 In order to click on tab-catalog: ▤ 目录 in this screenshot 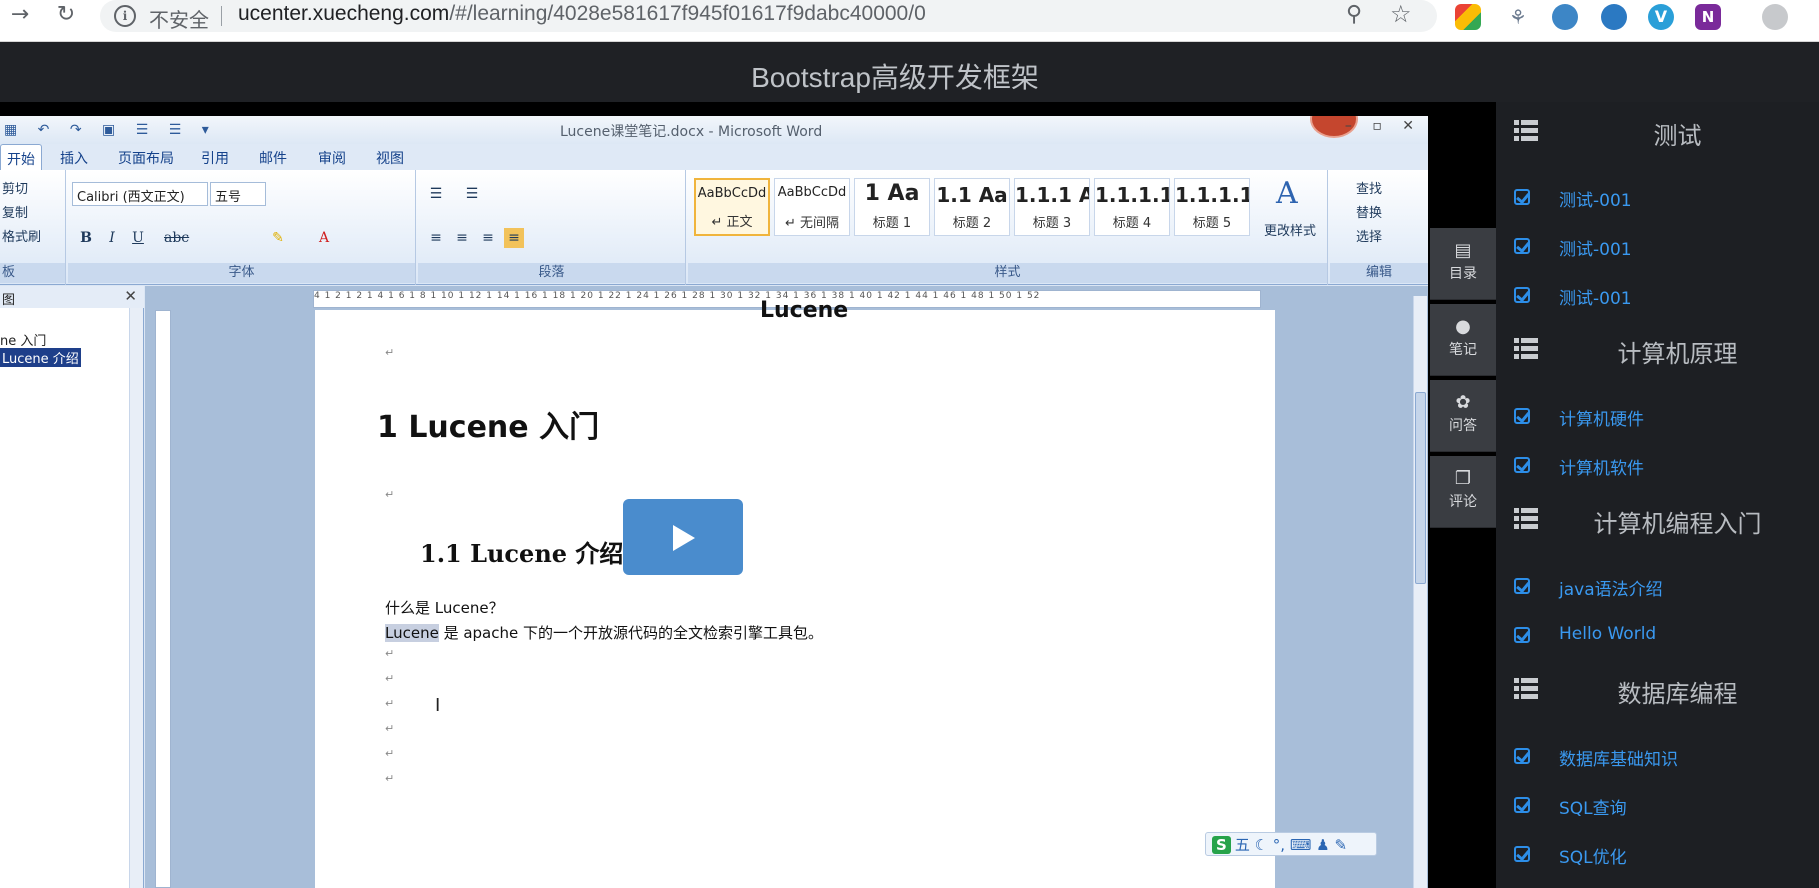, I will do `click(1463, 264)`.